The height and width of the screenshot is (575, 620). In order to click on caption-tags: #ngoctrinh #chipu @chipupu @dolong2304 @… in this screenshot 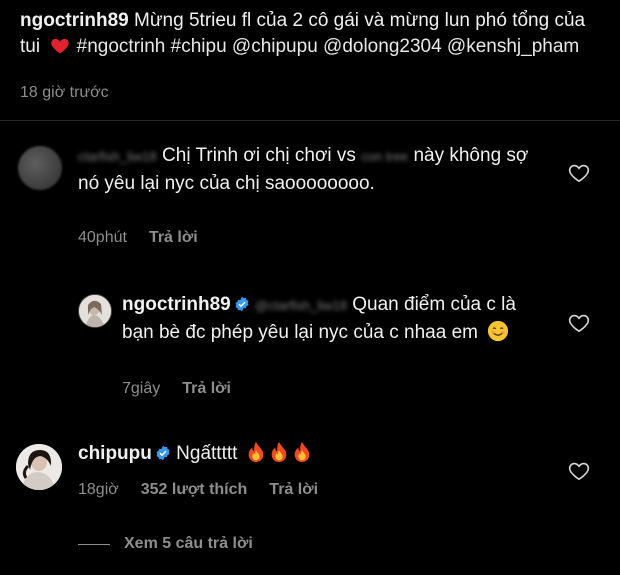, I will do `click(328, 46)`.